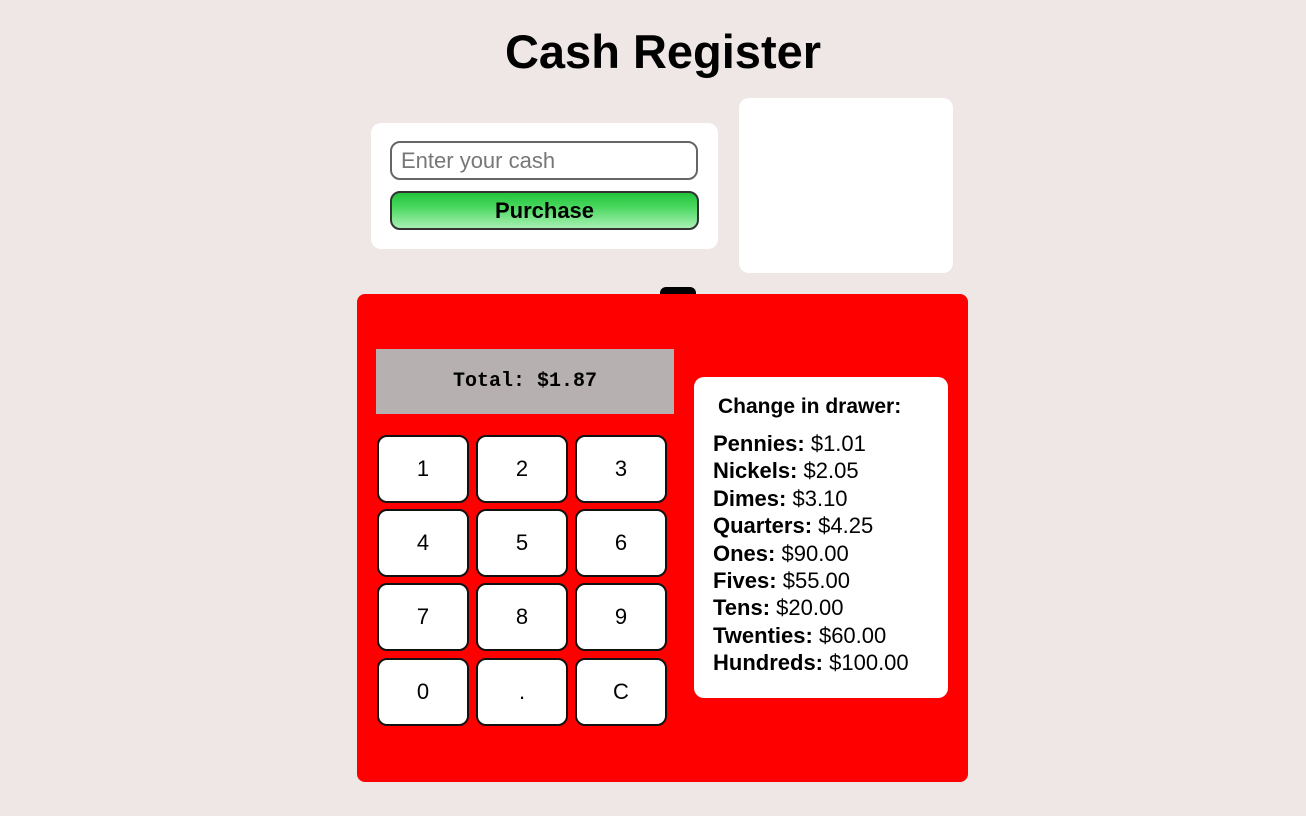 Image resolution: width=1306 pixels, height=816 pixels. I want to click on denomination-amount: $55.00, so click(816, 581).